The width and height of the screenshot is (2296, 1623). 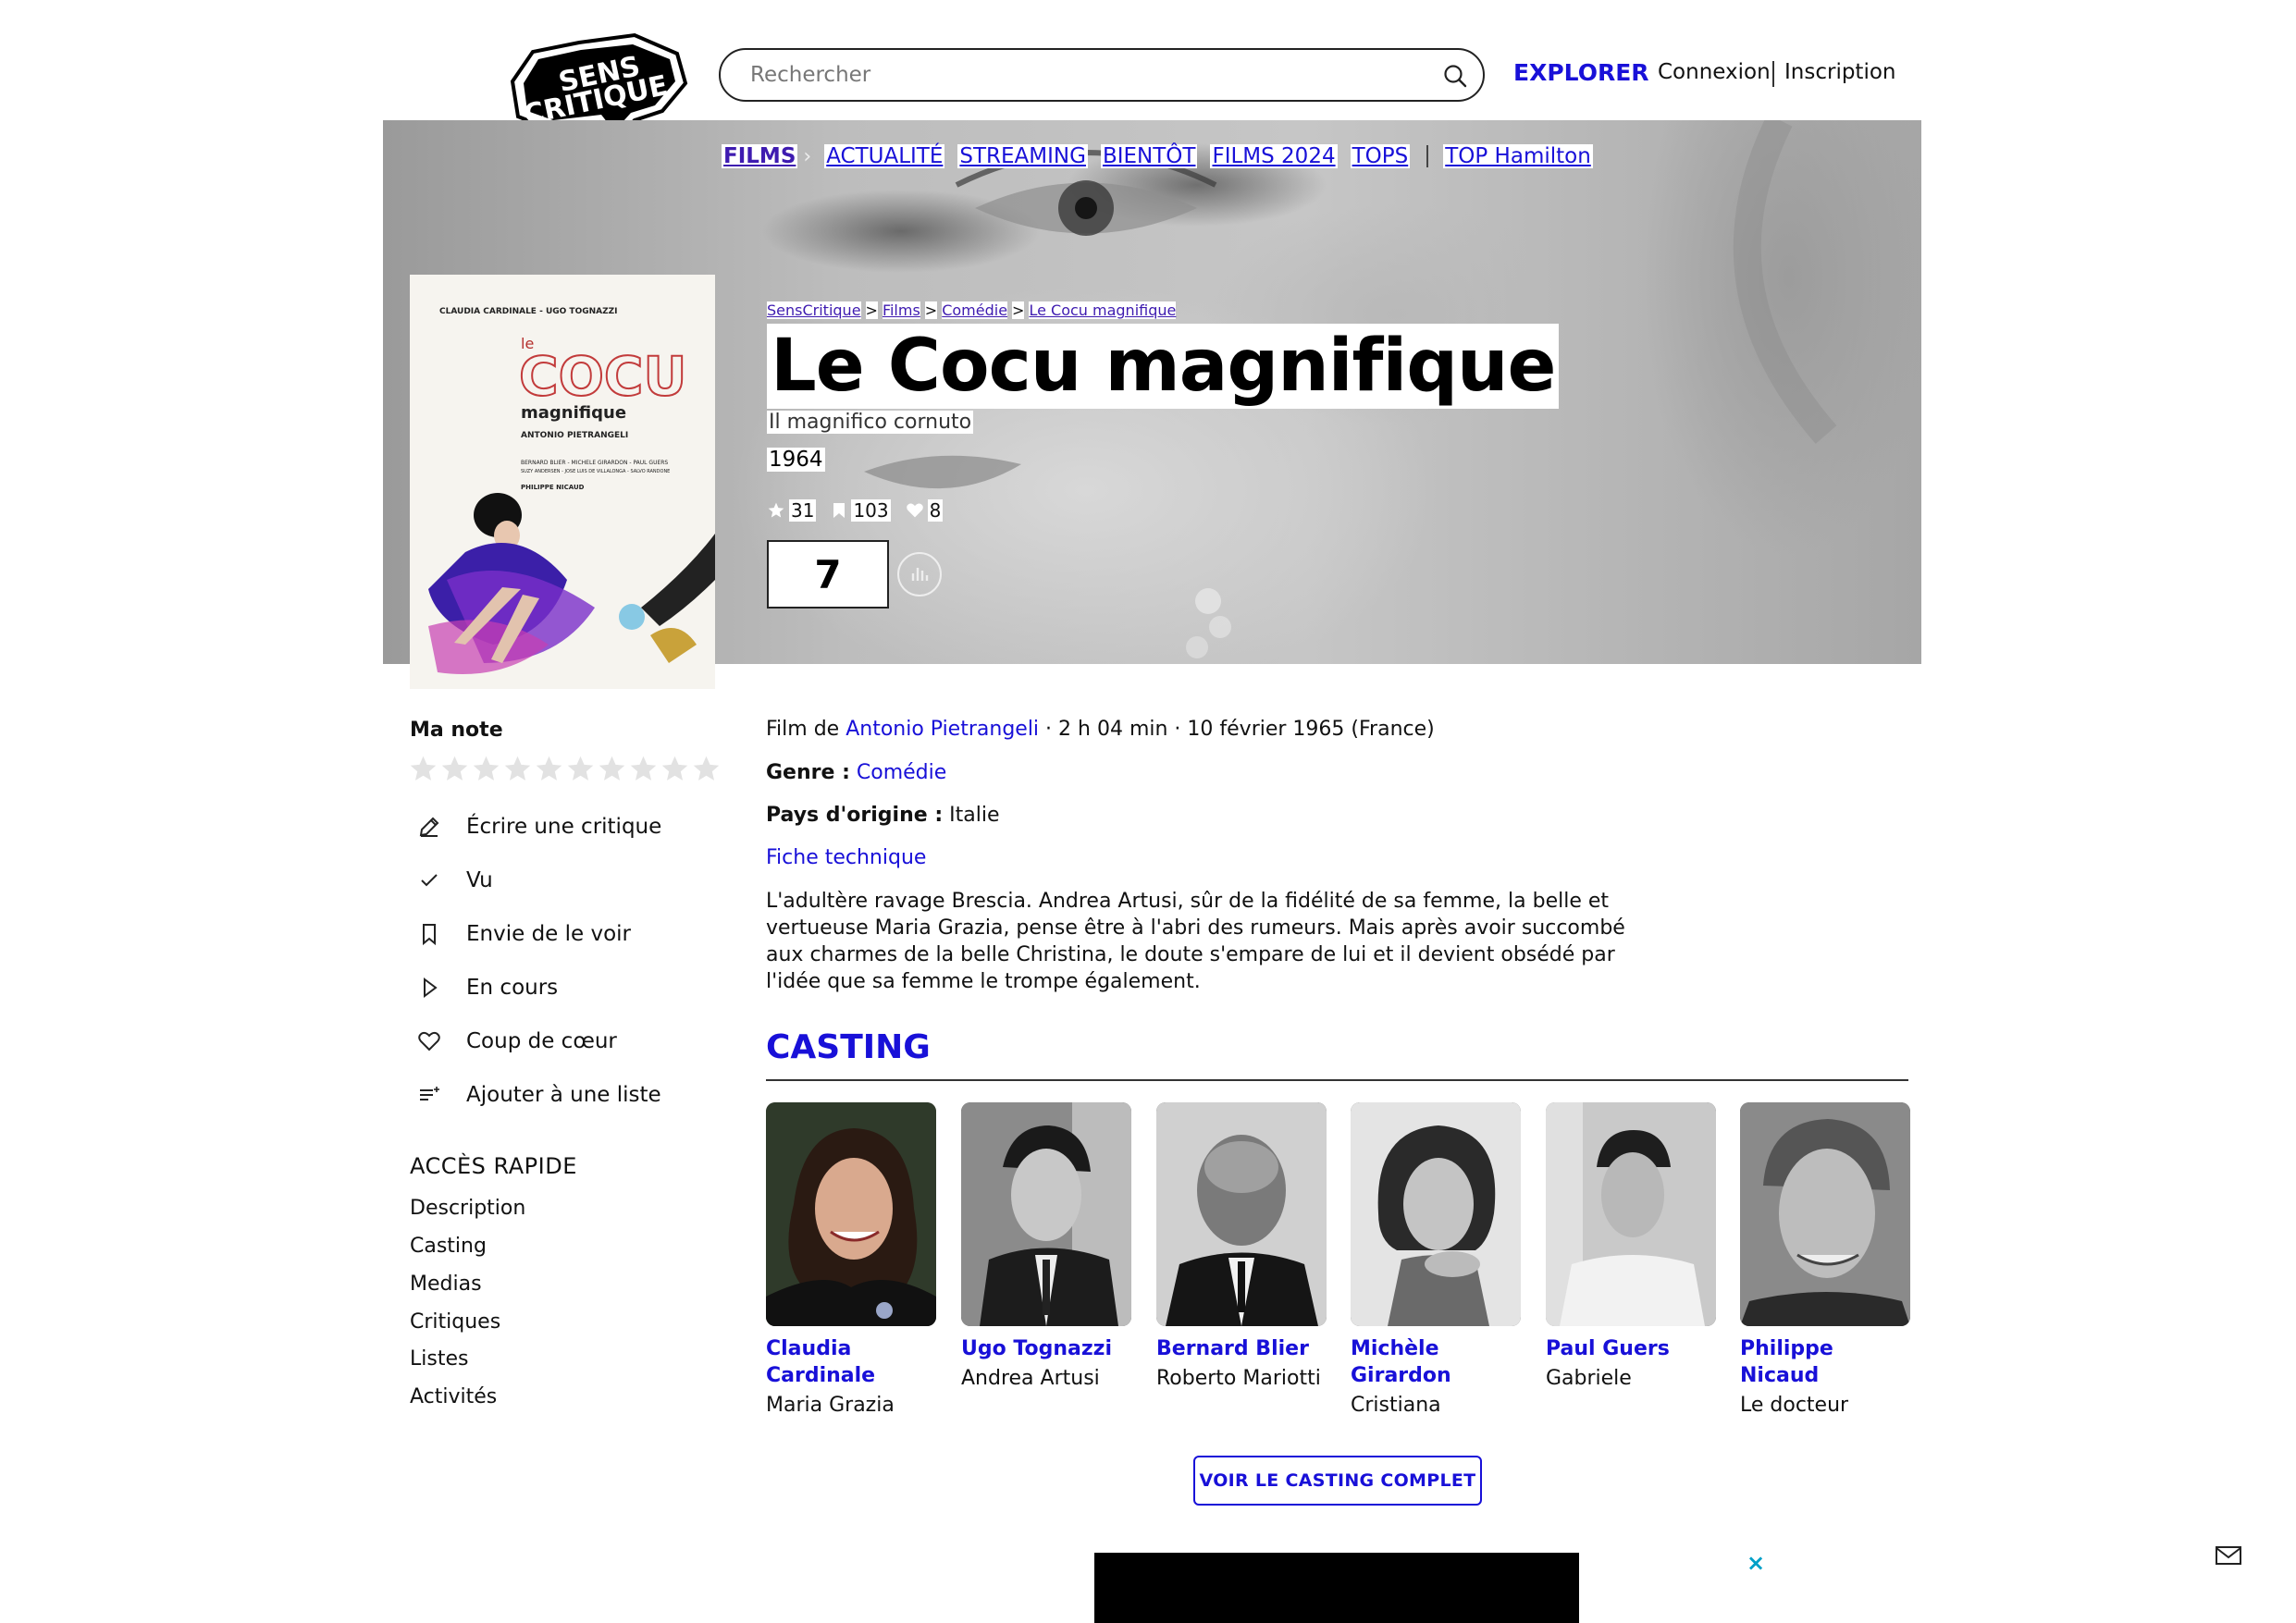 I want to click on cast-name: Claudia Cardinale, so click(x=851, y=1362).